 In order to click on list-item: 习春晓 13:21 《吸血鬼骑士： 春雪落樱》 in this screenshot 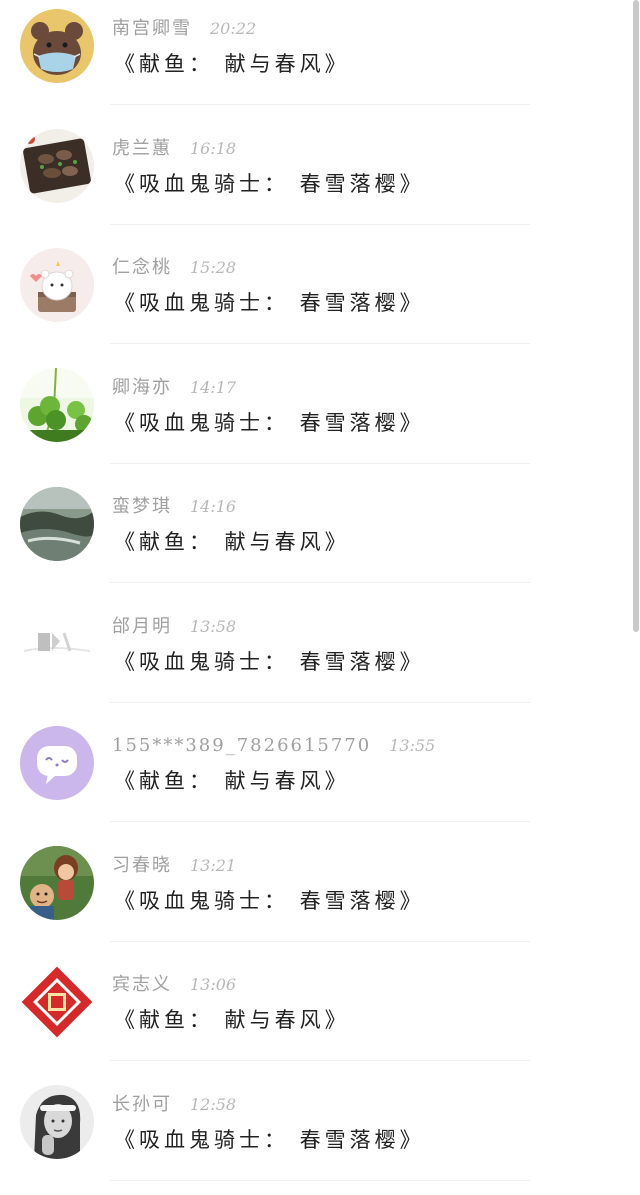, I will do `click(315, 897)`.